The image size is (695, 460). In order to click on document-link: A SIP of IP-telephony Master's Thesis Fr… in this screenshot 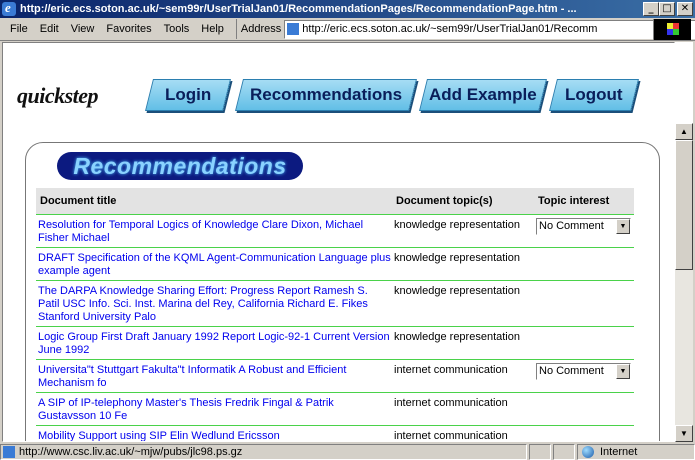, I will do `click(214, 410)`.